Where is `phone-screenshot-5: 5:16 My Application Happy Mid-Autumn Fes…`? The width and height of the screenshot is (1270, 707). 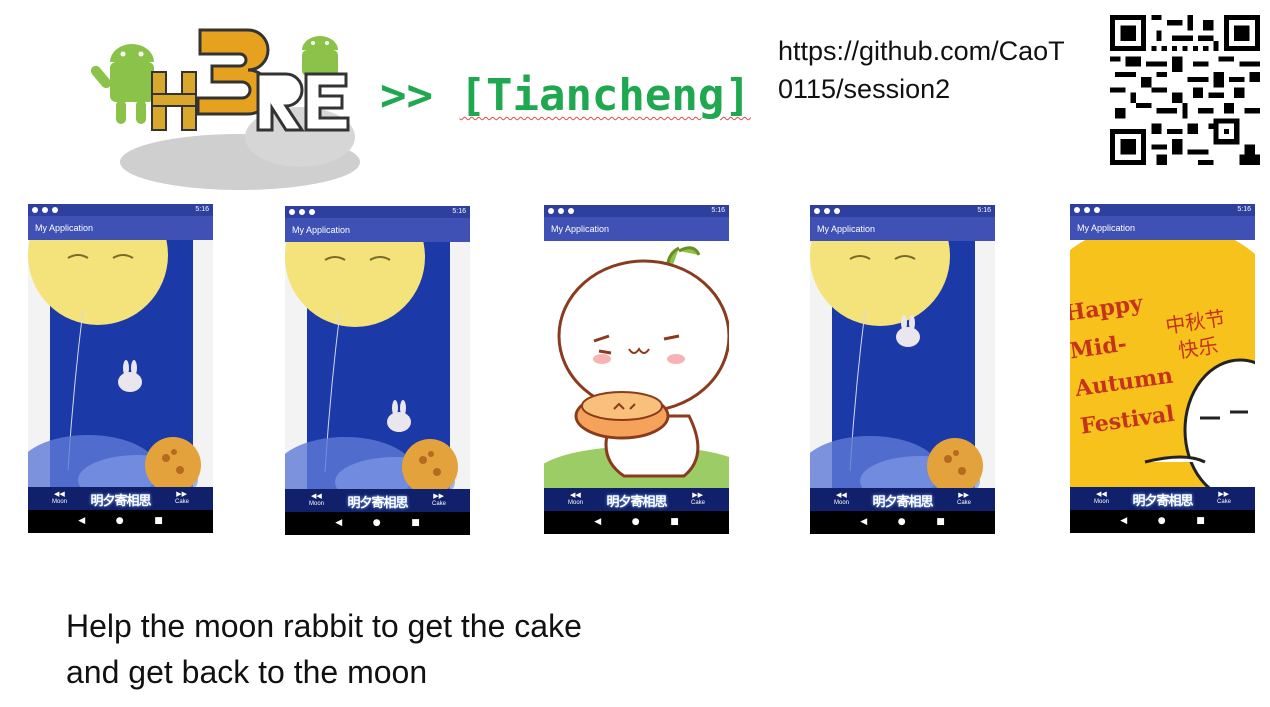
phone-screenshot-5: 5:16 My Application Happy Mid-Autumn Fes… is located at coordinates (1162, 368).